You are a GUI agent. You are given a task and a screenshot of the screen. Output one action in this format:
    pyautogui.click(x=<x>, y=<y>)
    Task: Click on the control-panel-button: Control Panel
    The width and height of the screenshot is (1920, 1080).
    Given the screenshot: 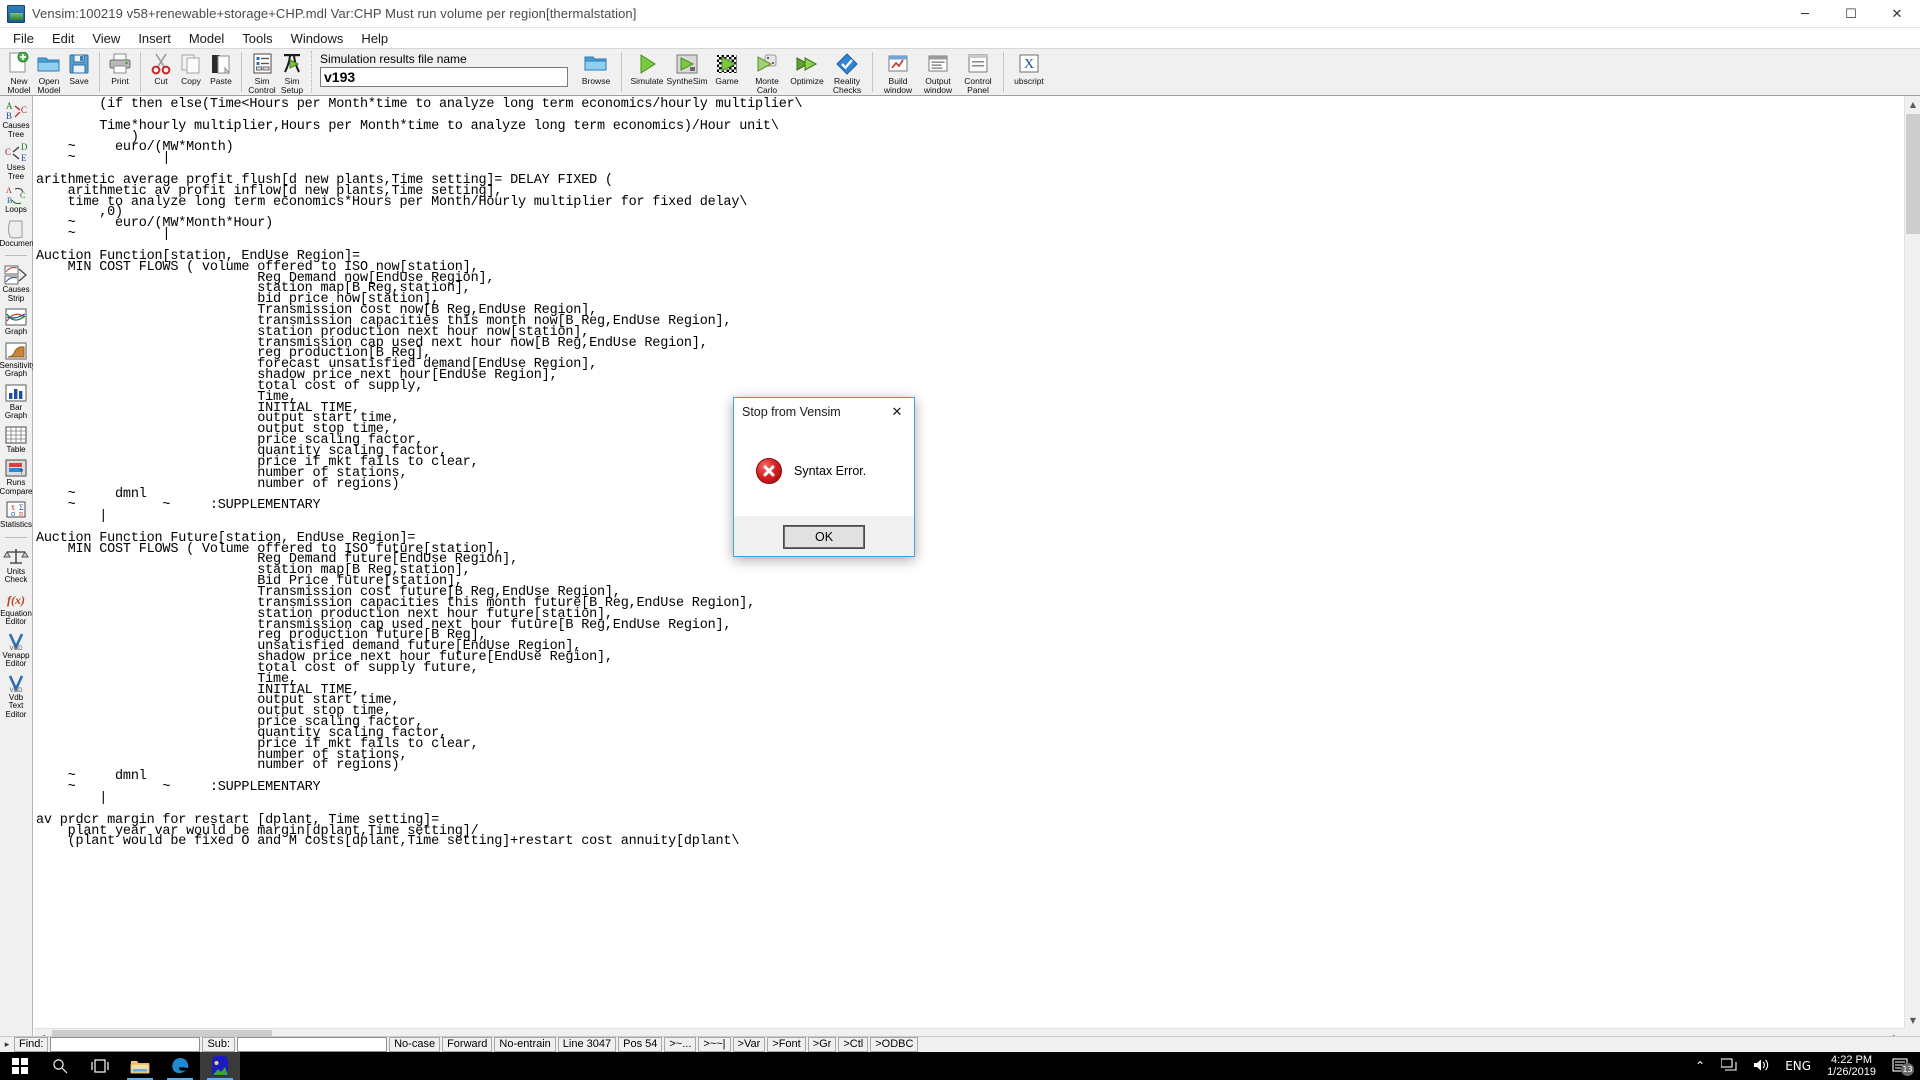 What is the action you would take?
    pyautogui.click(x=978, y=72)
    